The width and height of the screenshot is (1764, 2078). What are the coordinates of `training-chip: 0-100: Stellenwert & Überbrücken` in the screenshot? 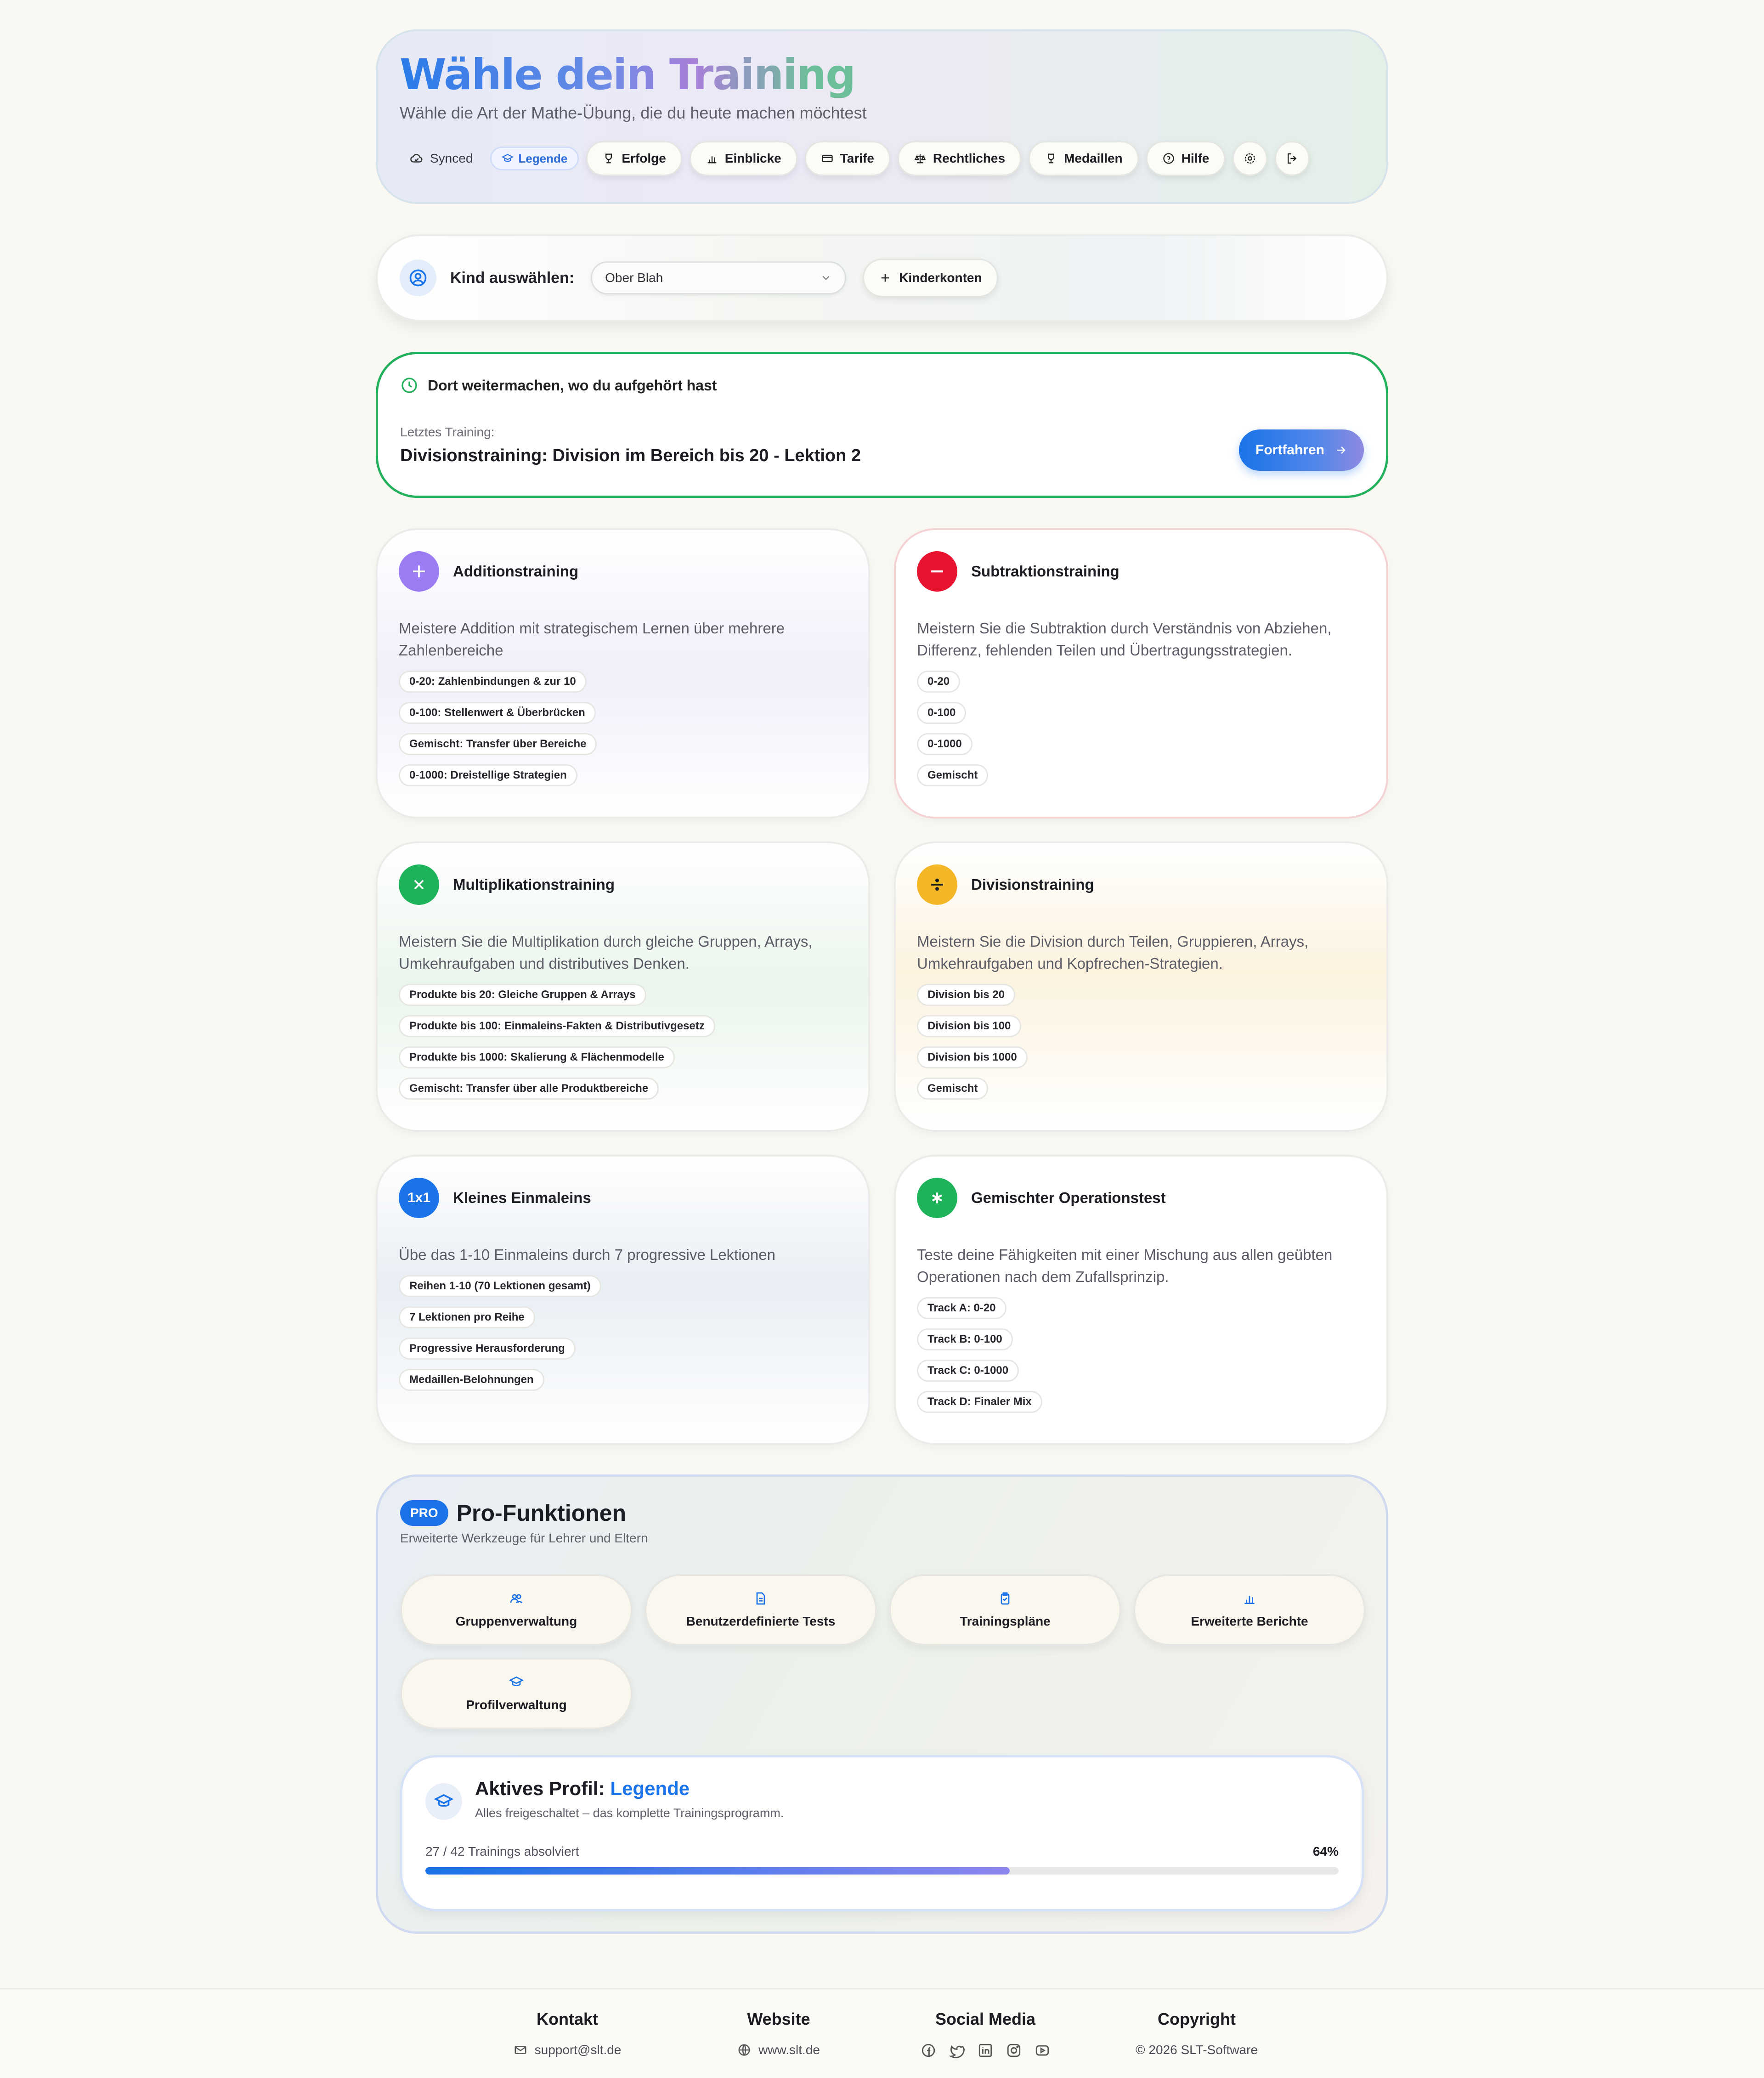 It's located at (497, 713).